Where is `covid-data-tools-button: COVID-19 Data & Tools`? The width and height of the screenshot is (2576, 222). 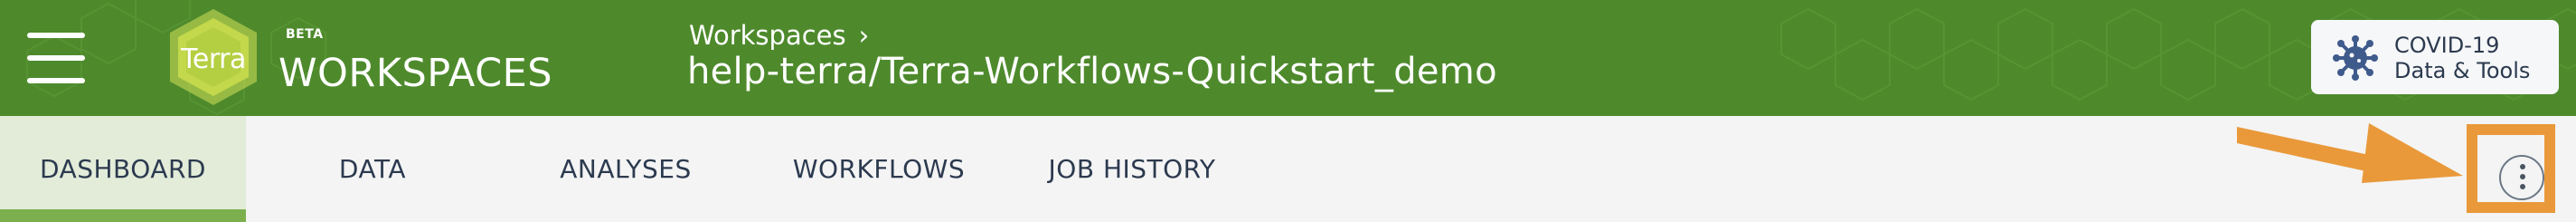 covid-data-tools-button: COVID-19 Data & Tools is located at coordinates (2435, 57).